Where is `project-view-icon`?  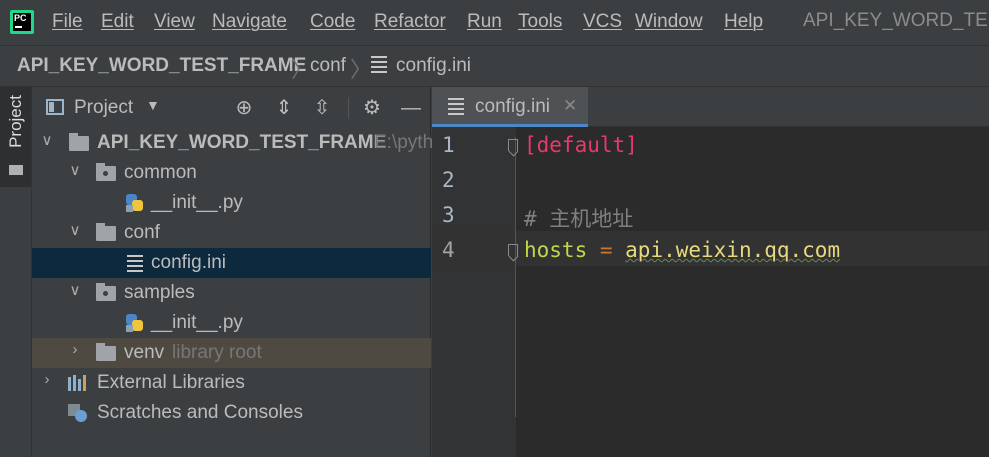 project-view-icon is located at coordinates (55, 107).